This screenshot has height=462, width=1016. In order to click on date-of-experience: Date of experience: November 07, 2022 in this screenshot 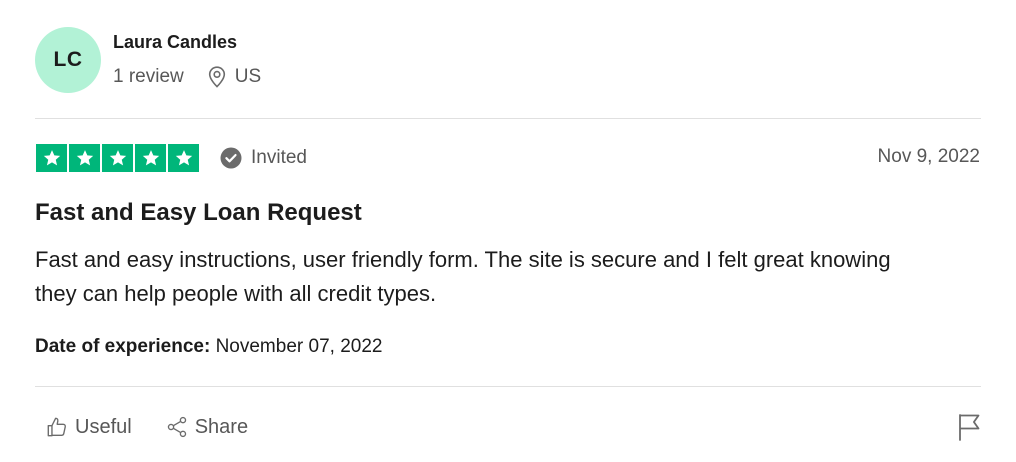, I will do `click(208, 347)`.